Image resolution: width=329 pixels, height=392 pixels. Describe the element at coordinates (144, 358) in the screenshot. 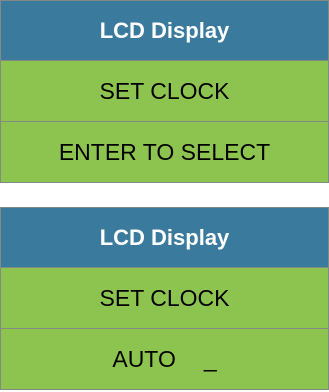

I see `lcd-line-2-text: AUTO` at that location.